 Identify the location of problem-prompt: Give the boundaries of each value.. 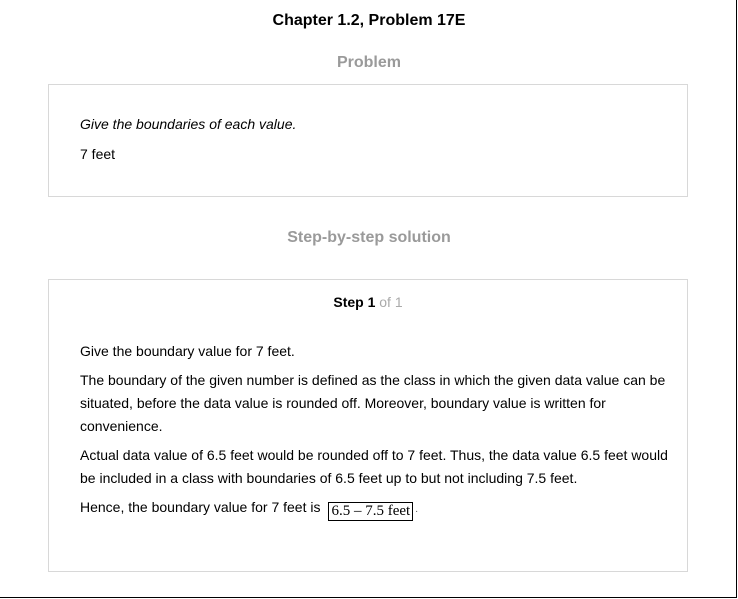
(188, 124).